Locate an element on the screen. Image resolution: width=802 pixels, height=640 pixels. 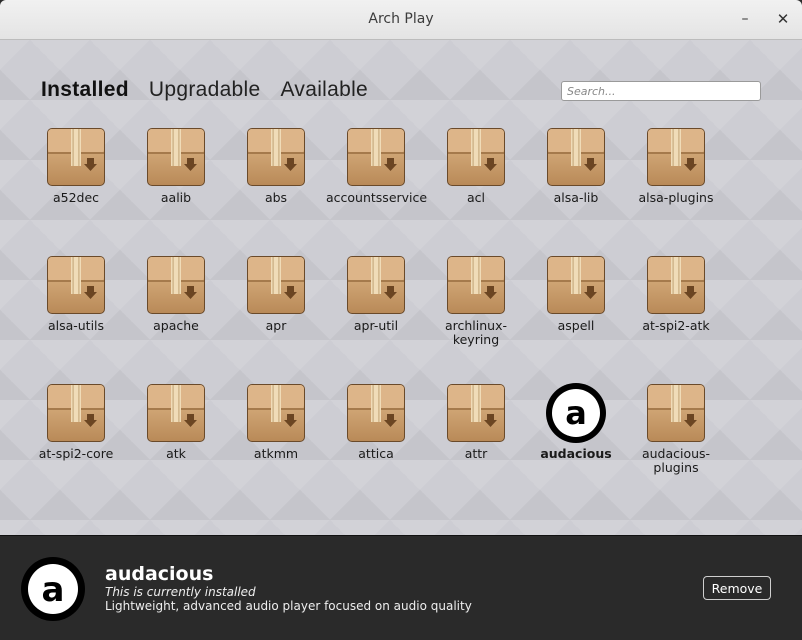
package-name: alsa-utils is located at coordinates (76, 325).